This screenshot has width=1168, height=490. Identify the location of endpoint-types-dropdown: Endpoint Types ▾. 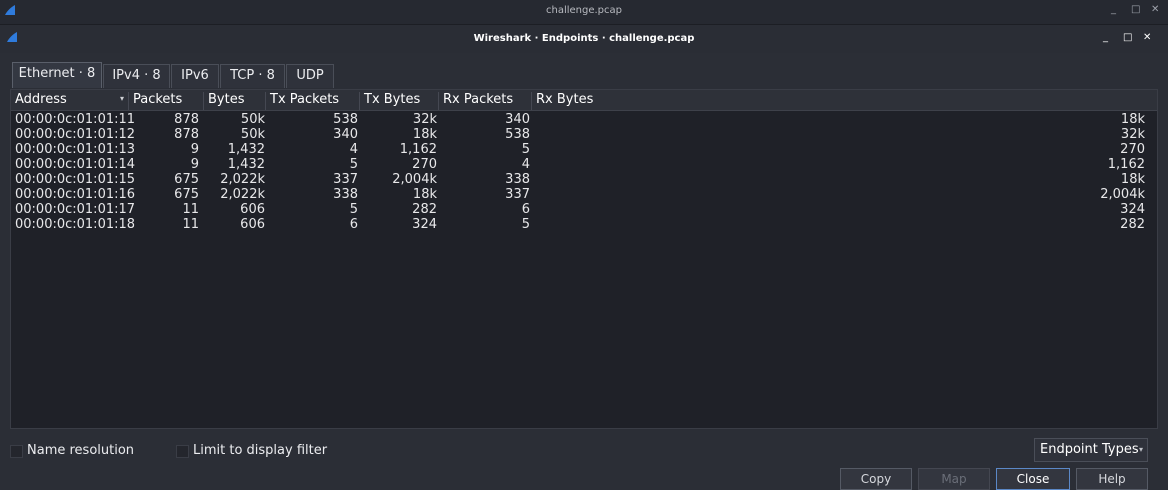
(1091, 450).